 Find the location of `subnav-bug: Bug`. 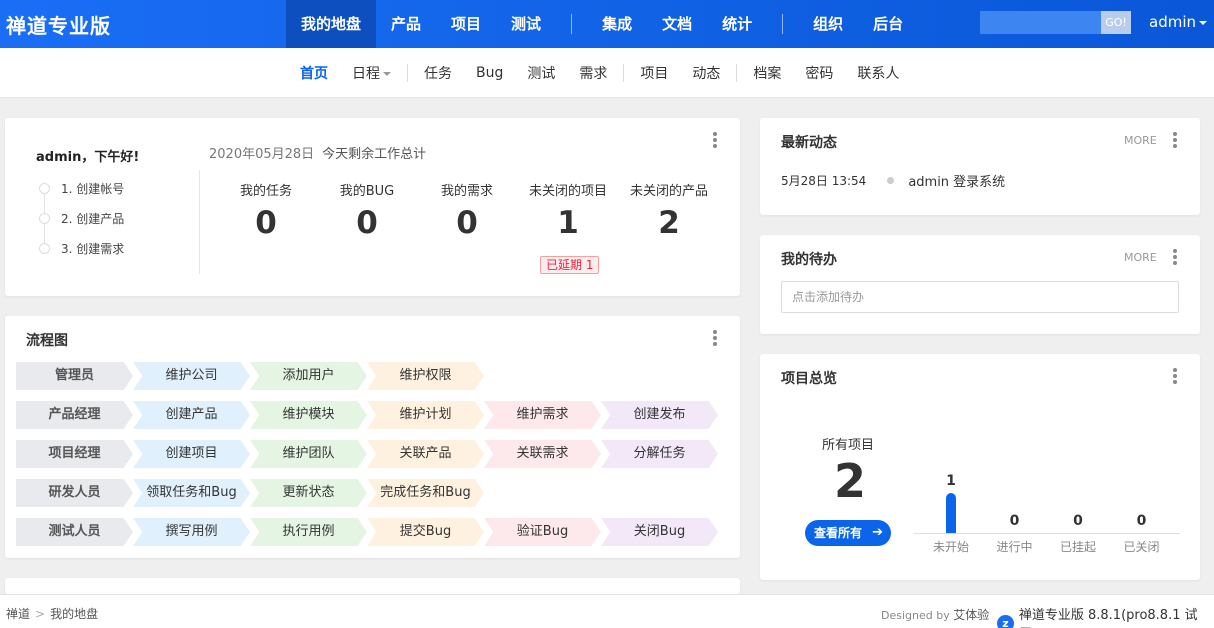

subnav-bug: Bug is located at coordinates (489, 73).